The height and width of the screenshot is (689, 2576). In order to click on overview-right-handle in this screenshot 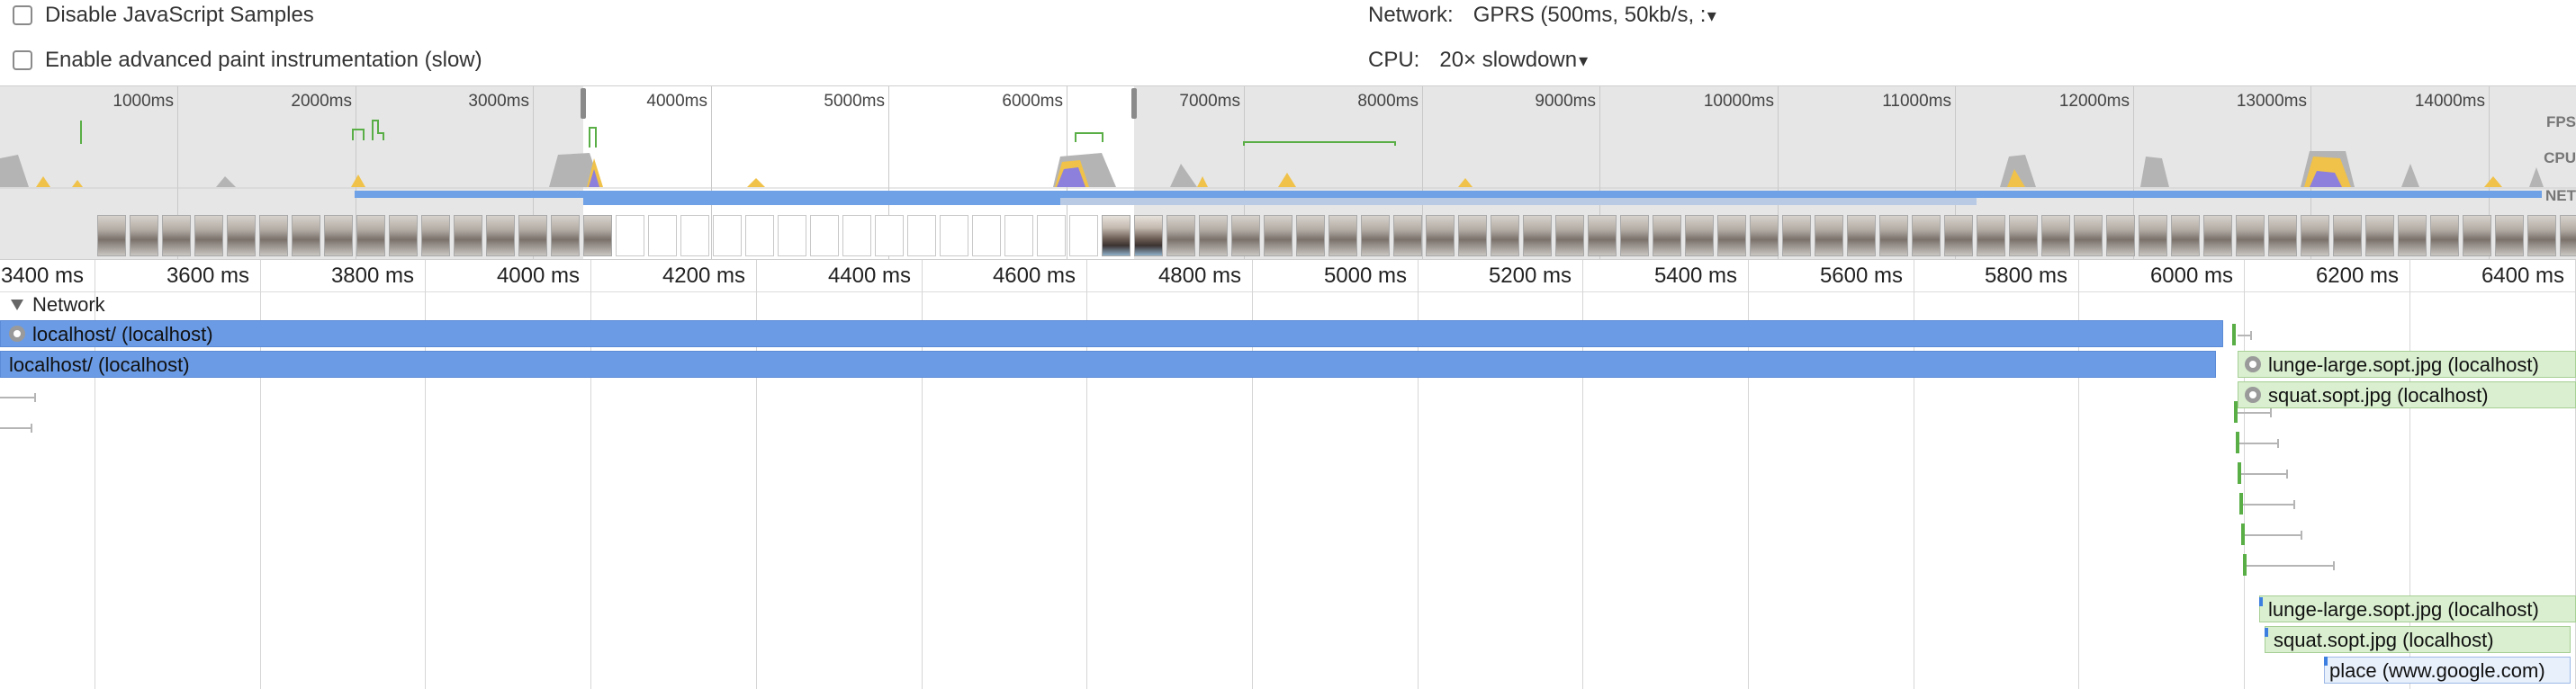, I will do `click(1134, 103)`.